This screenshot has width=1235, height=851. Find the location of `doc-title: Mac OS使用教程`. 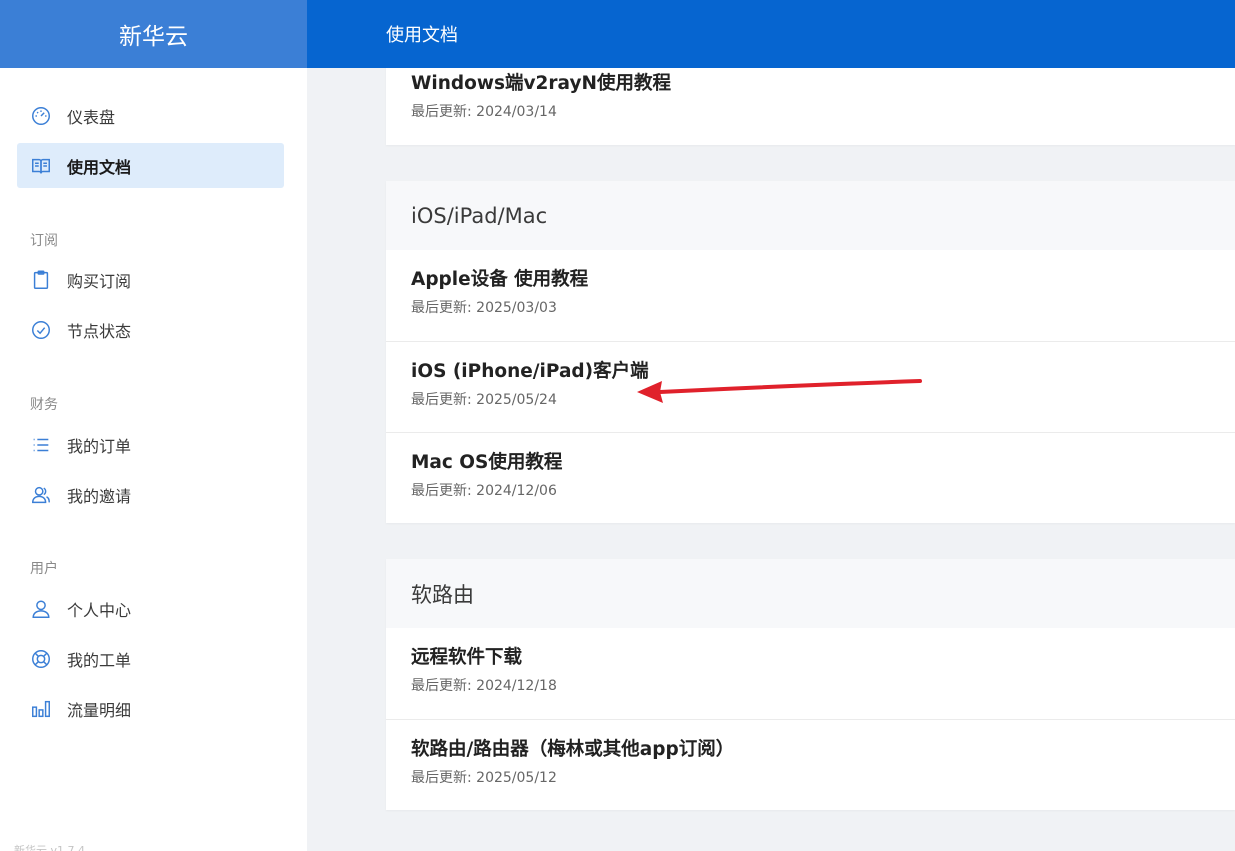

doc-title: Mac OS使用教程 is located at coordinates (487, 462).